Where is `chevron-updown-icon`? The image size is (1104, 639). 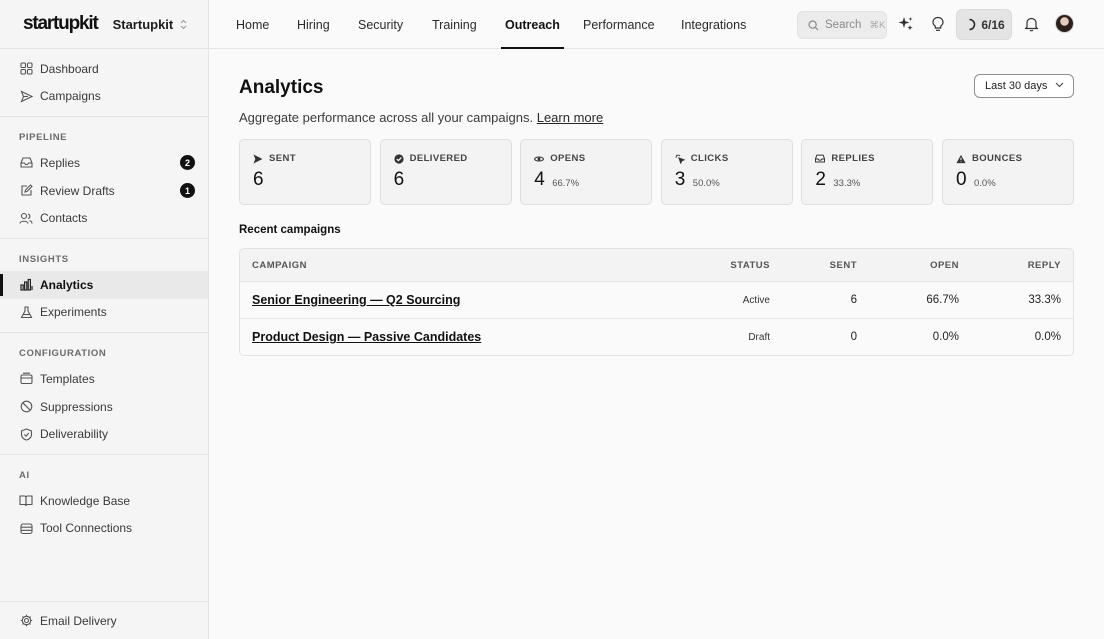 chevron-updown-icon is located at coordinates (183, 24).